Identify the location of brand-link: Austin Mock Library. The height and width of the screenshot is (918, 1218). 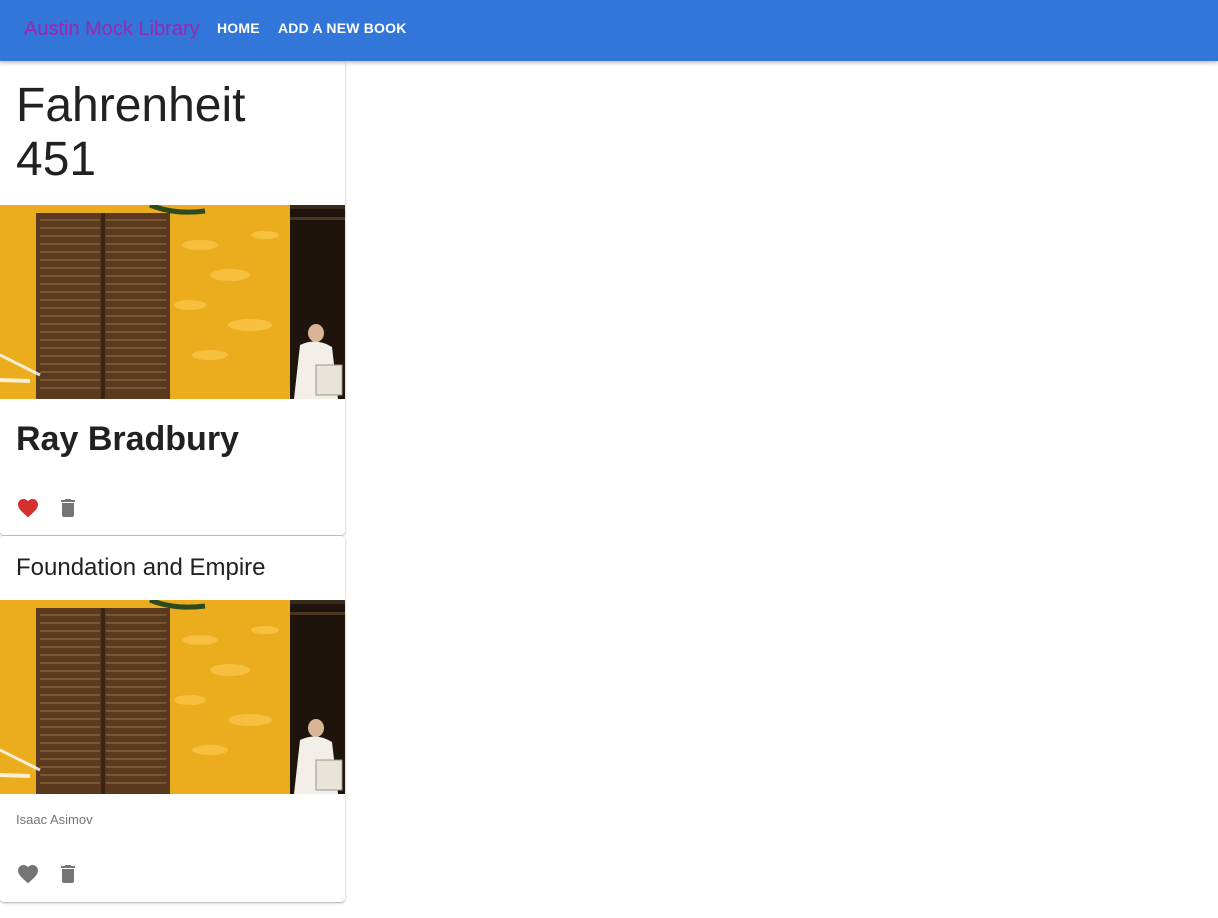
(112, 29).